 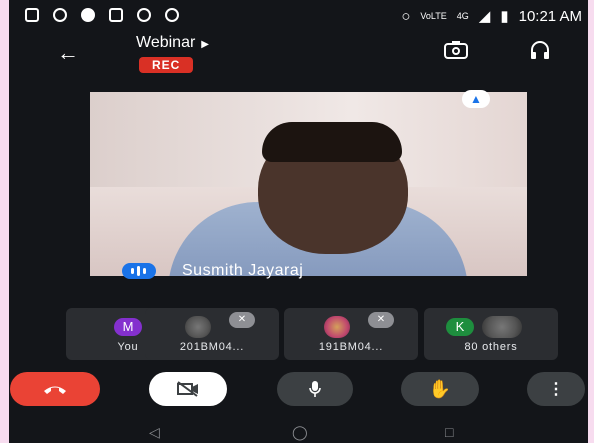 I want to click on pin-icon: ▲, so click(x=476, y=99).